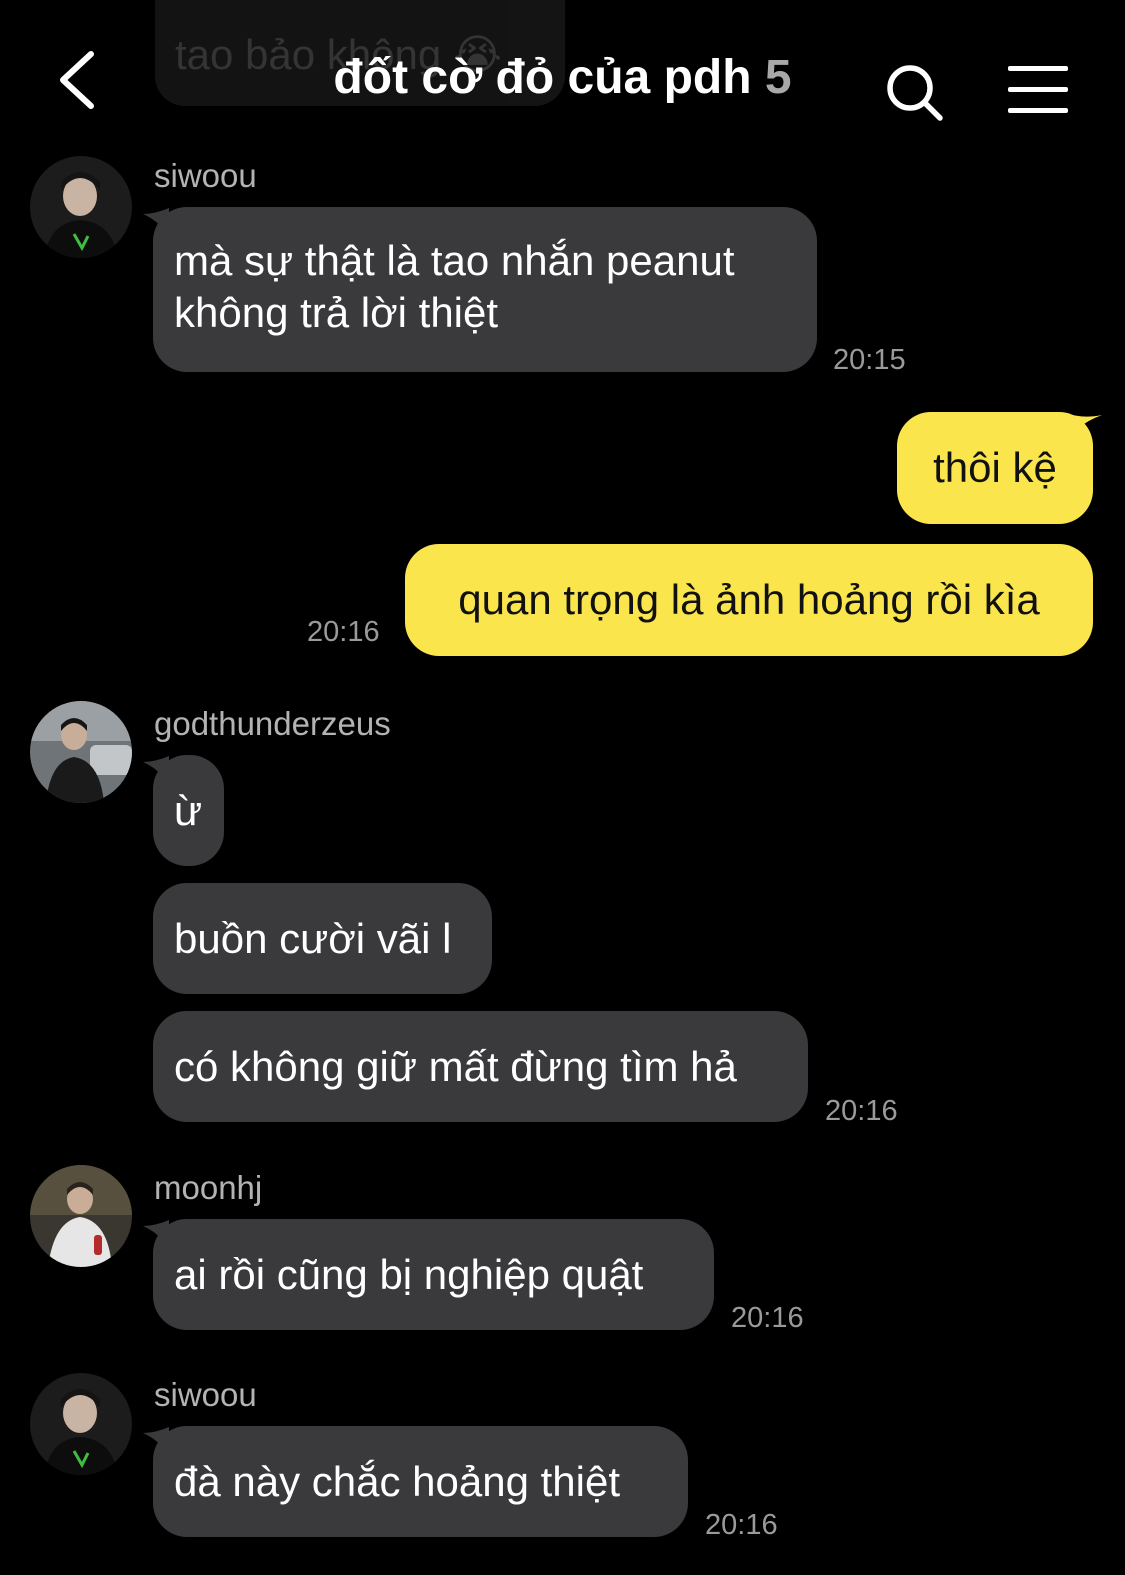 This screenshot has height=1575, width=1125. I want to click on message-text: đà này chắc hoảng thiệt, so click(397, 1481).